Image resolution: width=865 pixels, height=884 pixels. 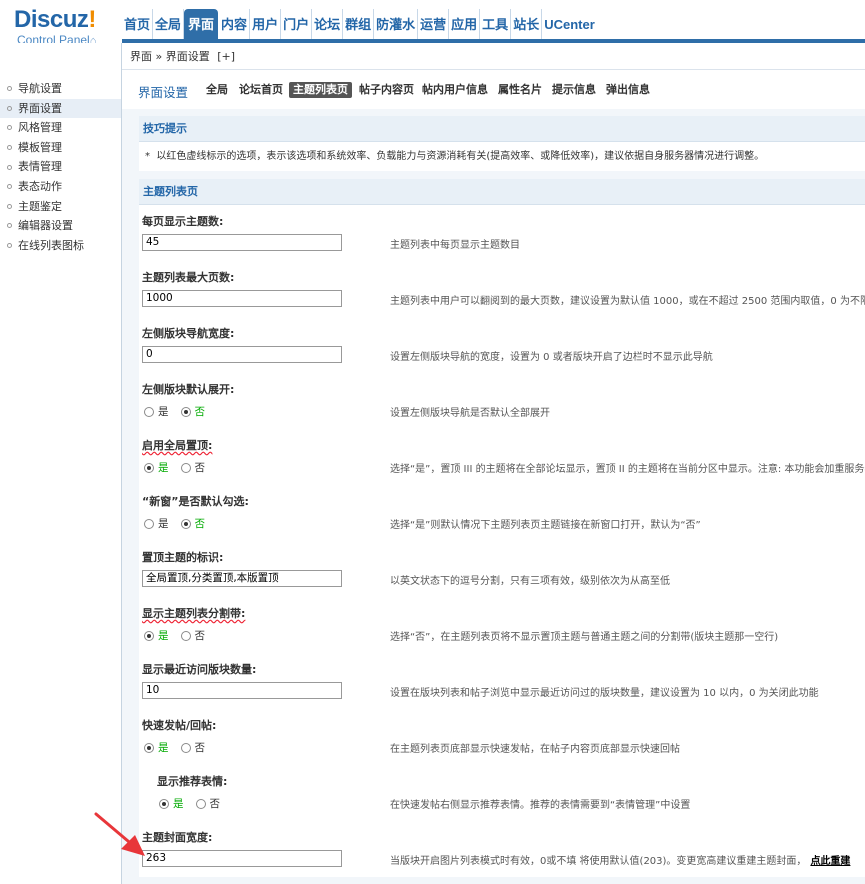 I want to click on nav-item-5: 门户, so click(x=297, y=26).